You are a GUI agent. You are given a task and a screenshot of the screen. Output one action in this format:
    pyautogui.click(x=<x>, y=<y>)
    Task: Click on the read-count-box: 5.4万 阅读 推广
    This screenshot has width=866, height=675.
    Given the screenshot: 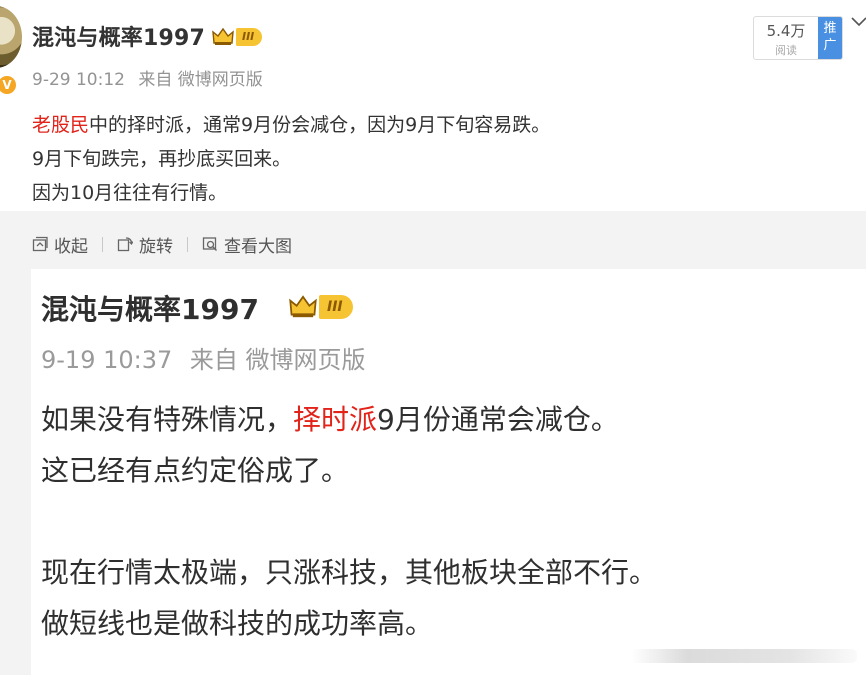 What is the action you would take?
    pyautogui.click(x=798, y=38)
    